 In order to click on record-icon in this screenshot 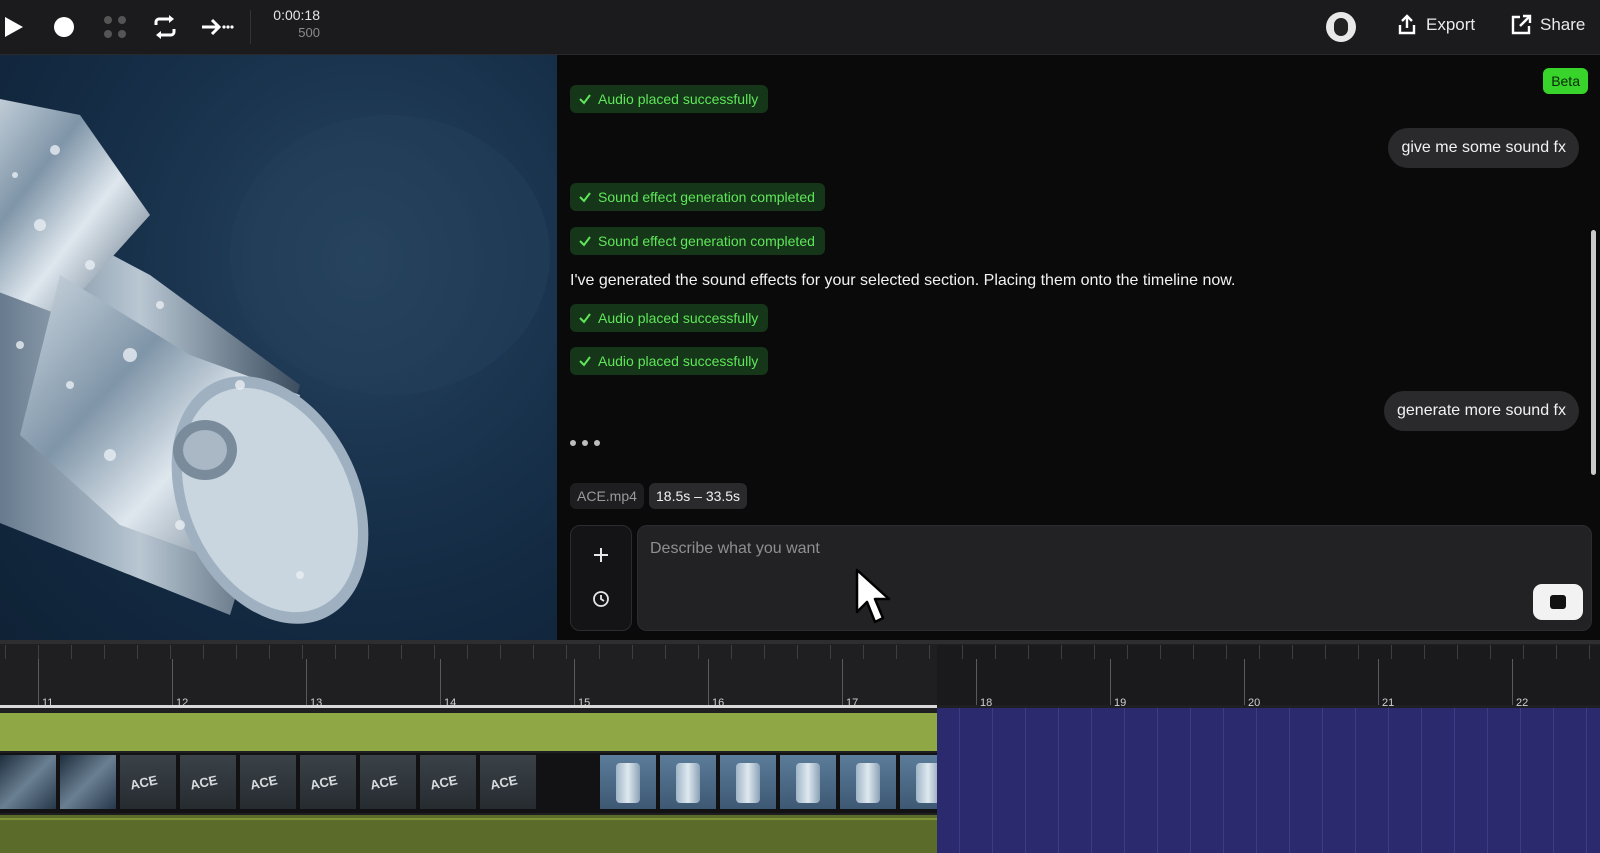, I will do `click(64, 27)`.